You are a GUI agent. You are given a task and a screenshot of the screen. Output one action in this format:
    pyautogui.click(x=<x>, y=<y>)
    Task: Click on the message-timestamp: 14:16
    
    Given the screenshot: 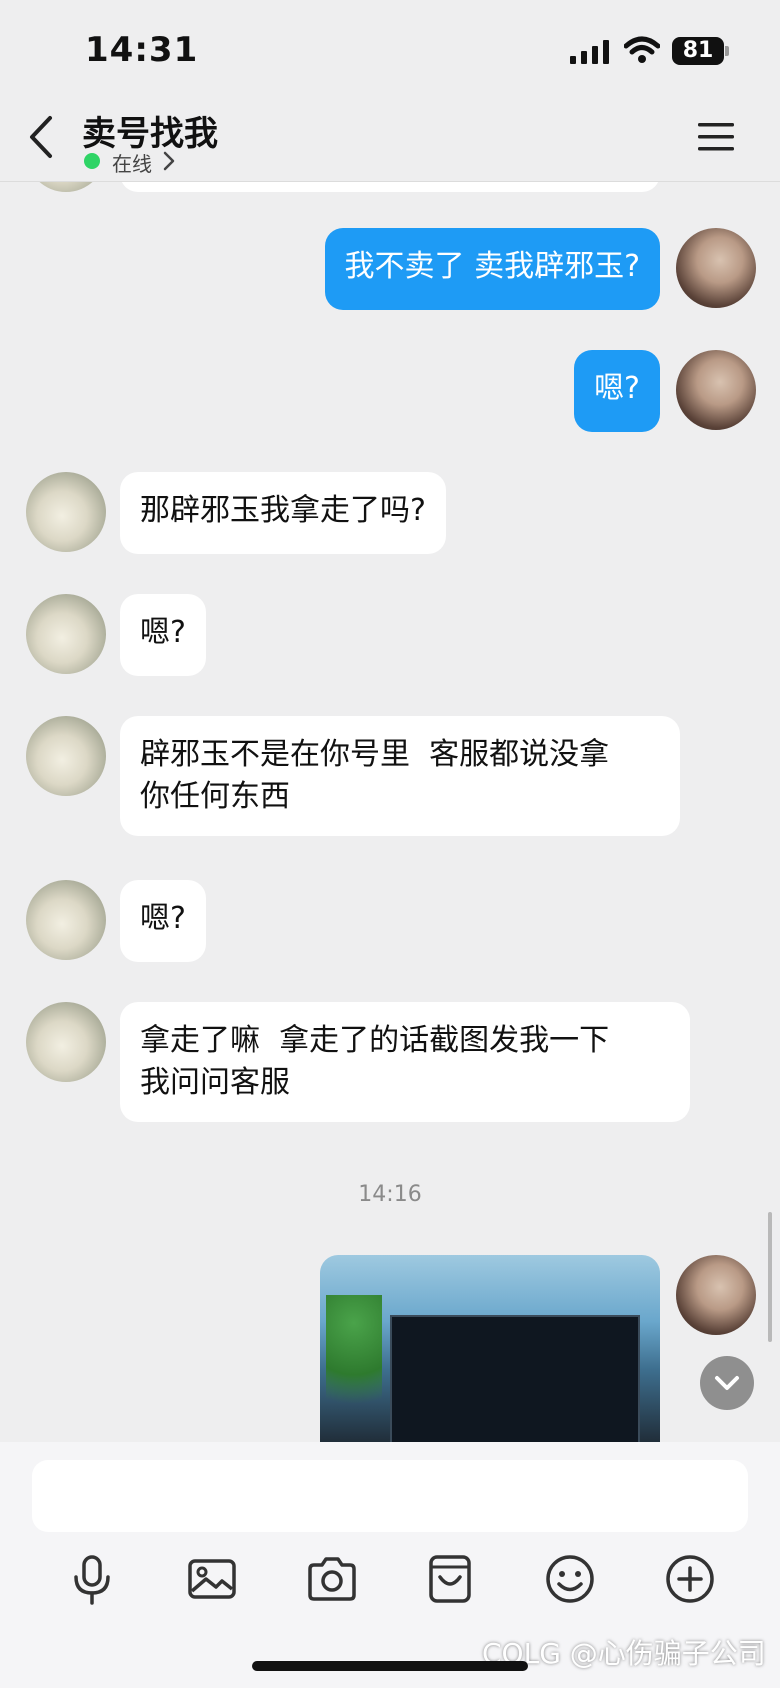 What is the action you would take?
    pyautogui.click(x=390, y=1194)
    